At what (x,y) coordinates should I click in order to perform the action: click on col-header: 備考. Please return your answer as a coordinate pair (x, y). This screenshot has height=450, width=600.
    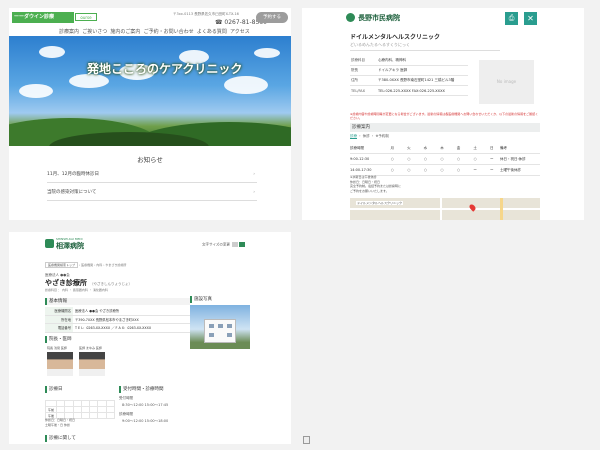
    Looking at the image, I should click on (520, 148).